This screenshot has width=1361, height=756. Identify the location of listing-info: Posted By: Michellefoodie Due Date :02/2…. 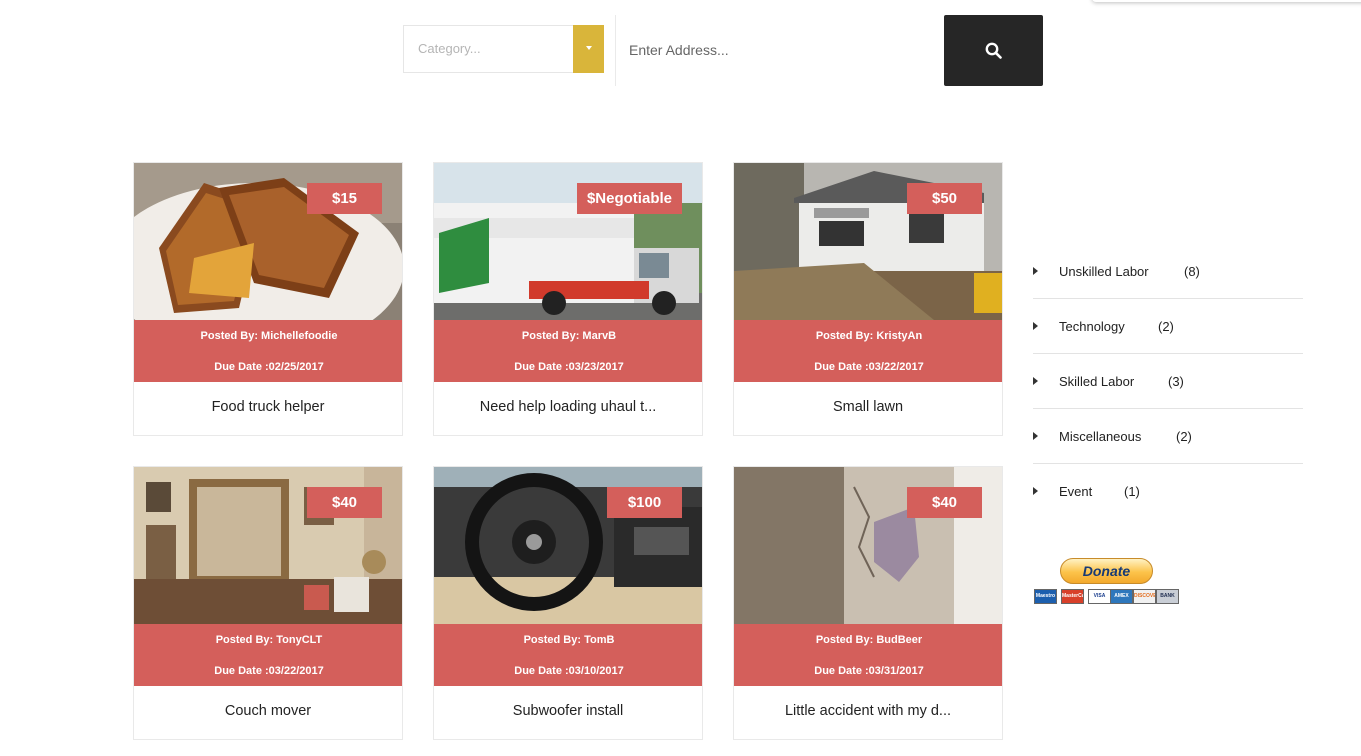
(268, 351).